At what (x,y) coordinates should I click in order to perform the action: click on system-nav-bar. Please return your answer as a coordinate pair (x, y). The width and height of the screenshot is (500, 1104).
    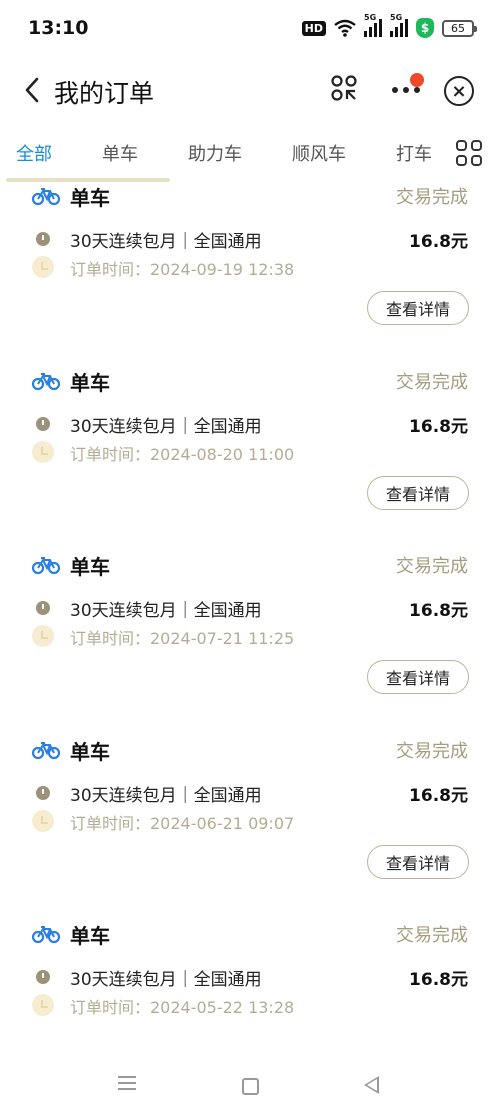
    Looking at the image, I should click on (250, 1082).